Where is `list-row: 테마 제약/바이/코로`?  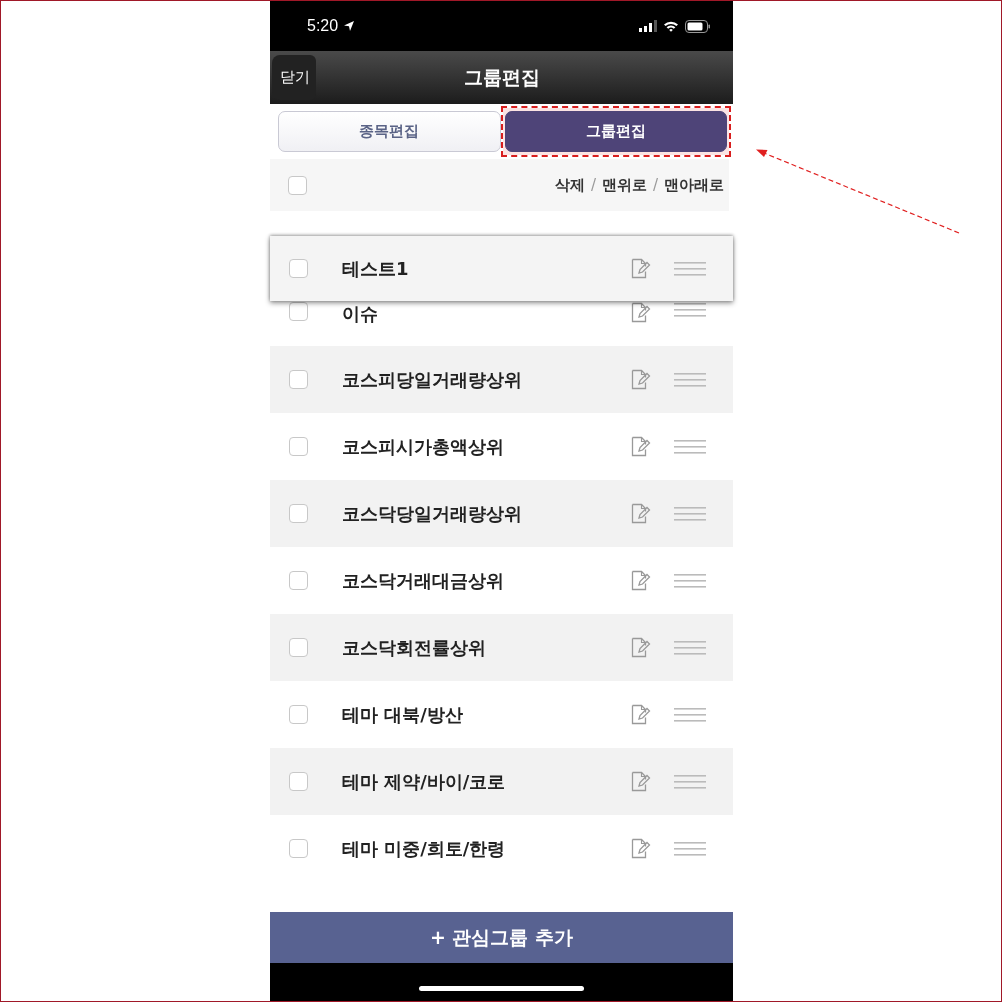
list-row: 테마 제약/바이/코로 is located at coordinates (501, 781).